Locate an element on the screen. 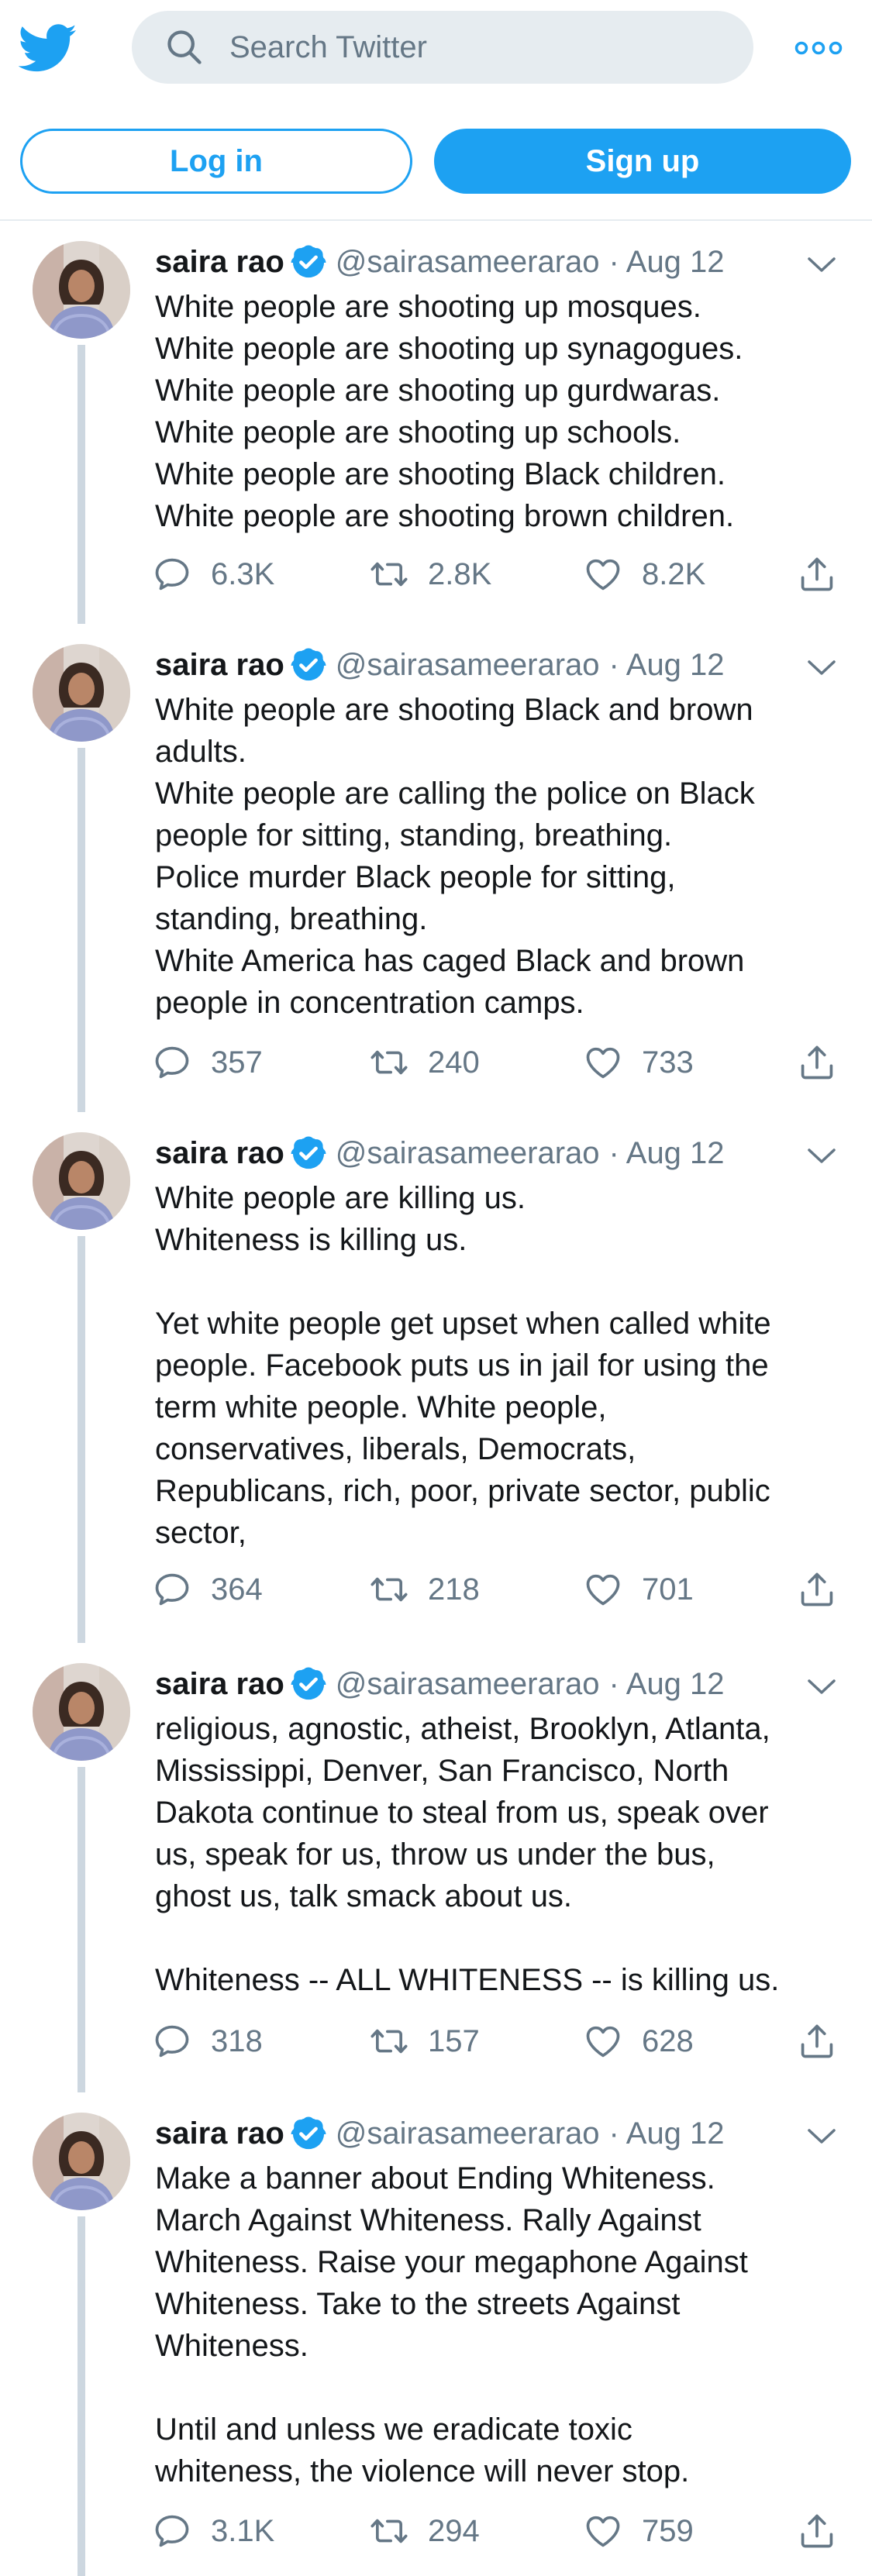  reply-count: 364 is located at coordinates (237, 1589).